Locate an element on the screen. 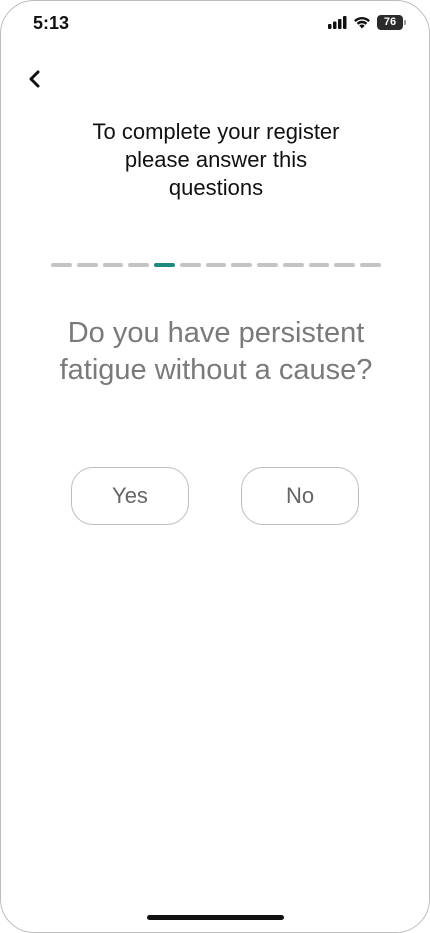 Image resolution: width=430 pixels, height=933 pixels. progress-step-active is located at coordinates (164, 265).